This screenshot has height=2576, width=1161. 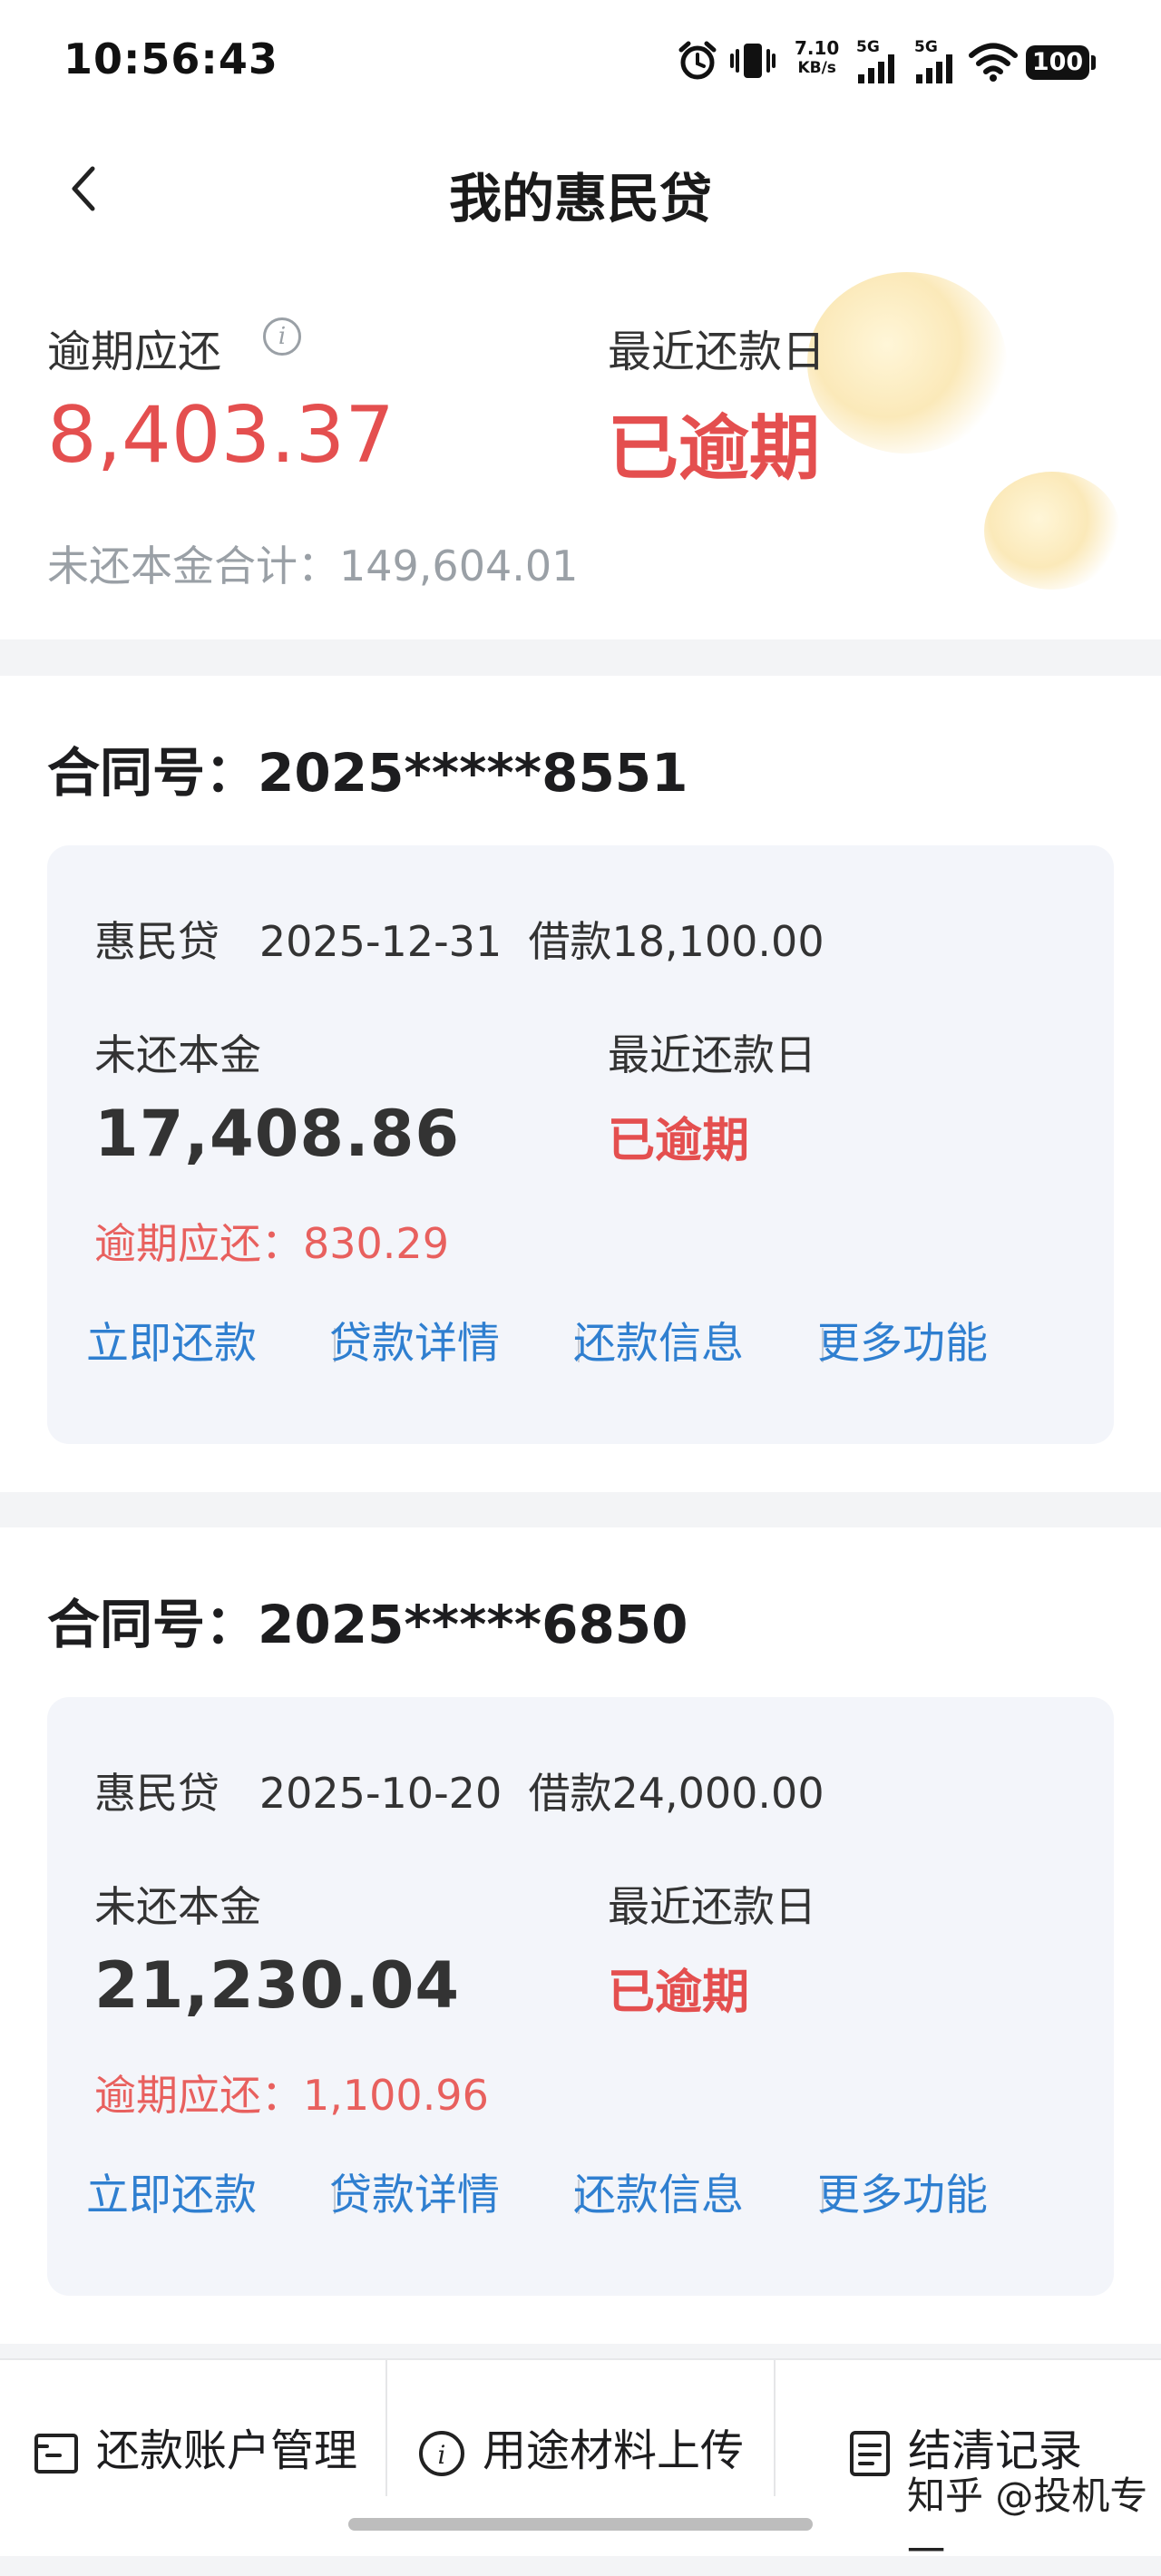 I want to click on decorative-coin, so click(x=907, y=363).